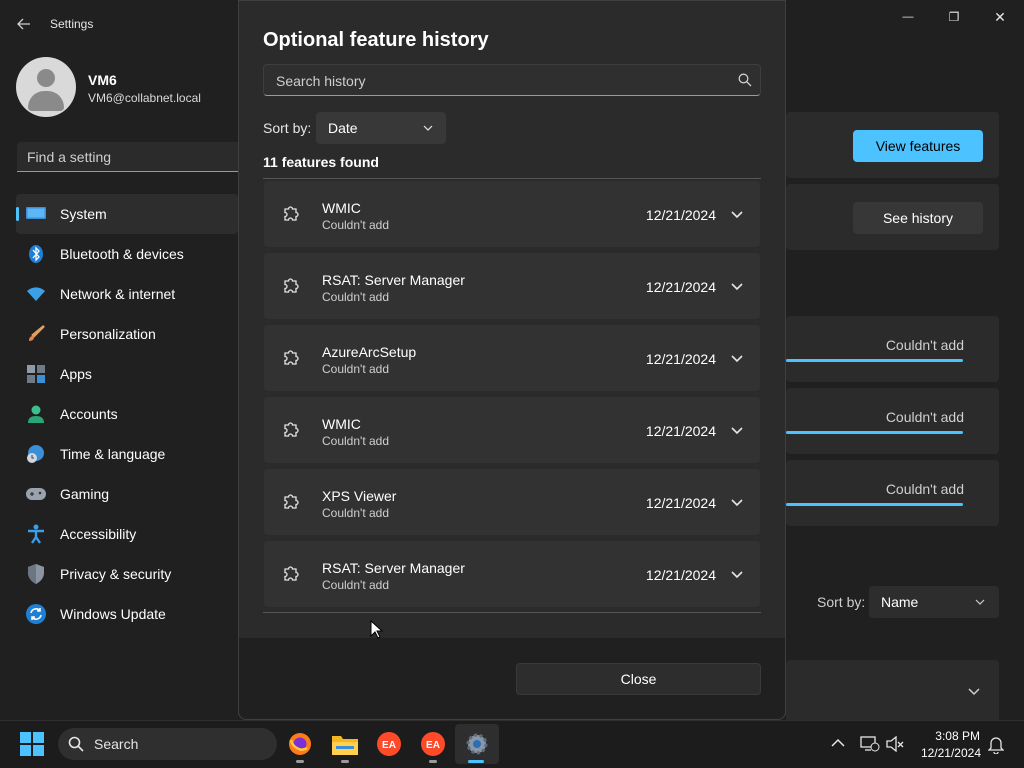 The height and width of the screenshot is (768, 1024). Describe the element at coordinates (36, 334) in the screenshot. I see `brush-icon` at that location.